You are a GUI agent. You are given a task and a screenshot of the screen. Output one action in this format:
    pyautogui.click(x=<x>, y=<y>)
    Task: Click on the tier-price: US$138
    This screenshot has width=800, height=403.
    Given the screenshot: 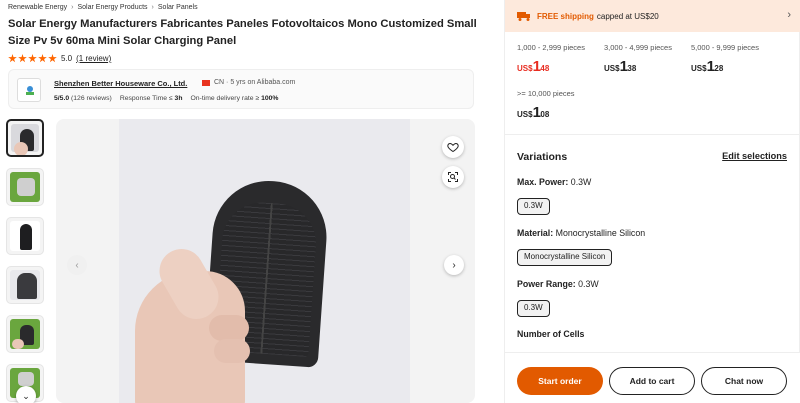 What is the action you would take?
    pyautogui.click(x=638, y=66)
    